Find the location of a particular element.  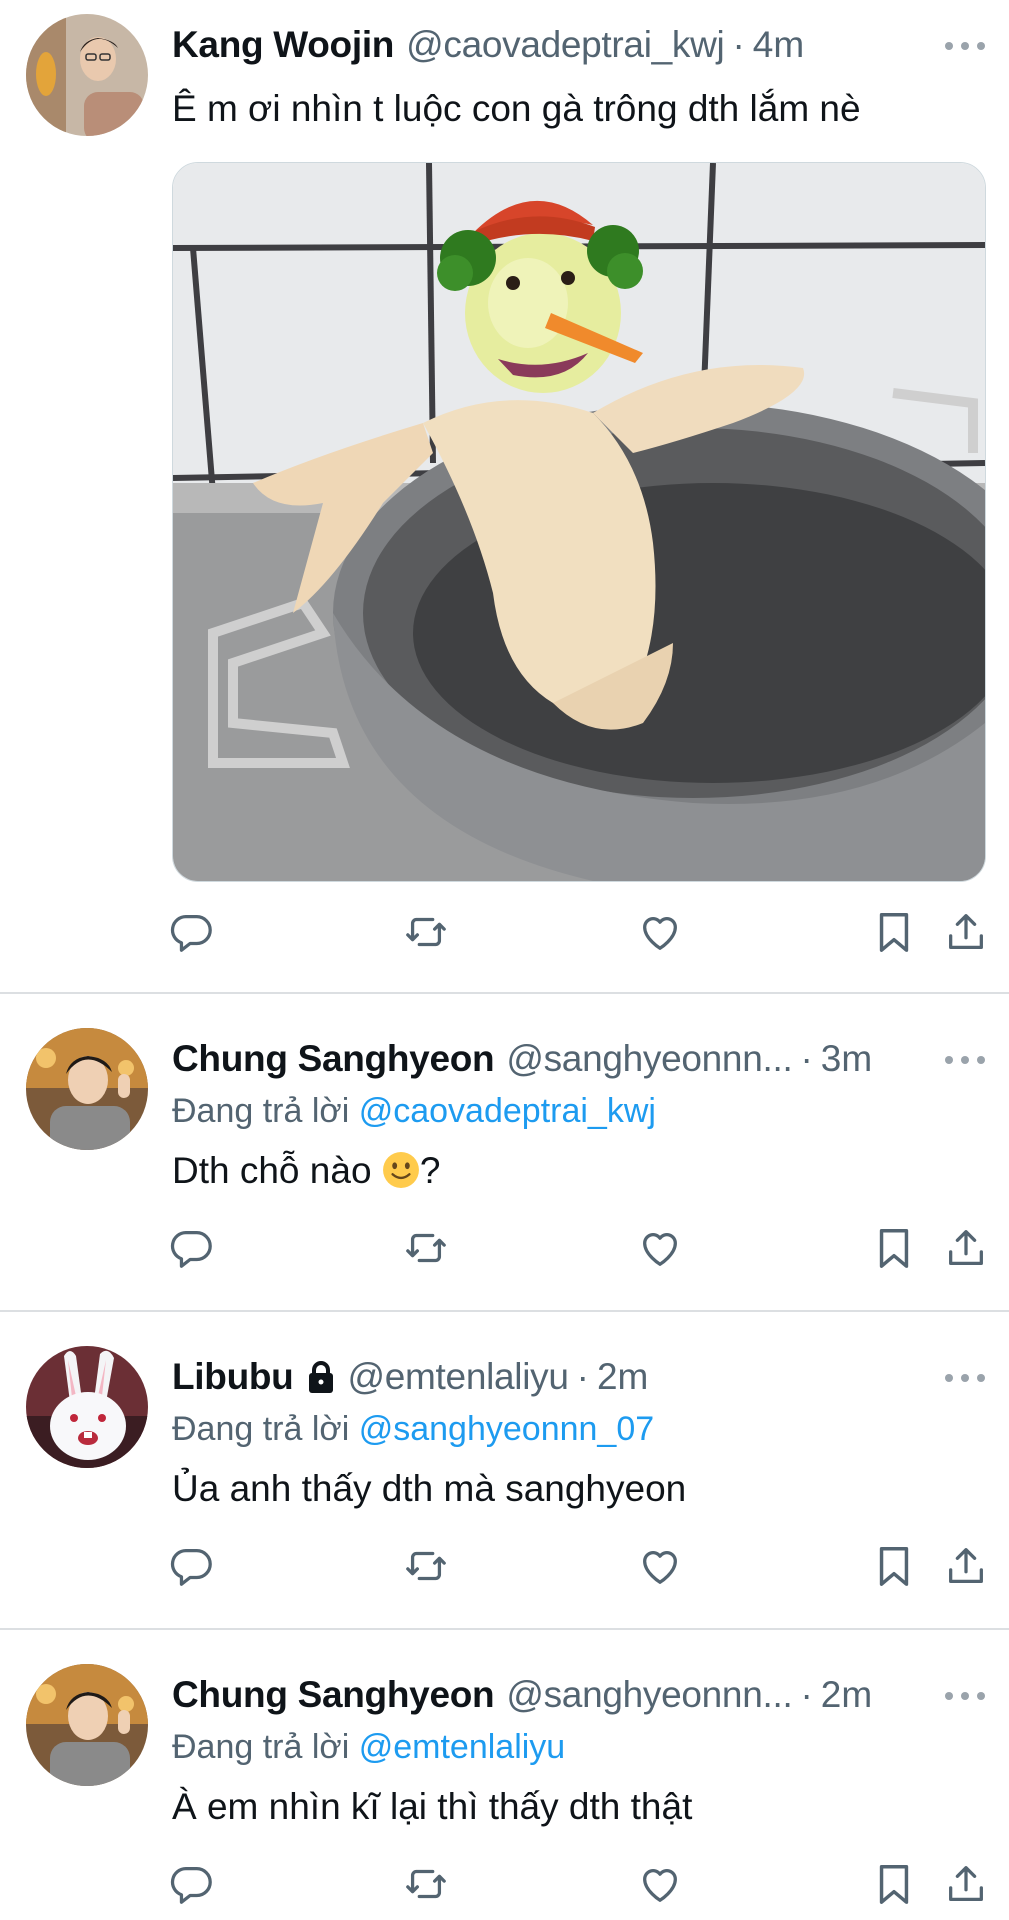

display-name: Kang Woojin is located at coordinates (283, 45).